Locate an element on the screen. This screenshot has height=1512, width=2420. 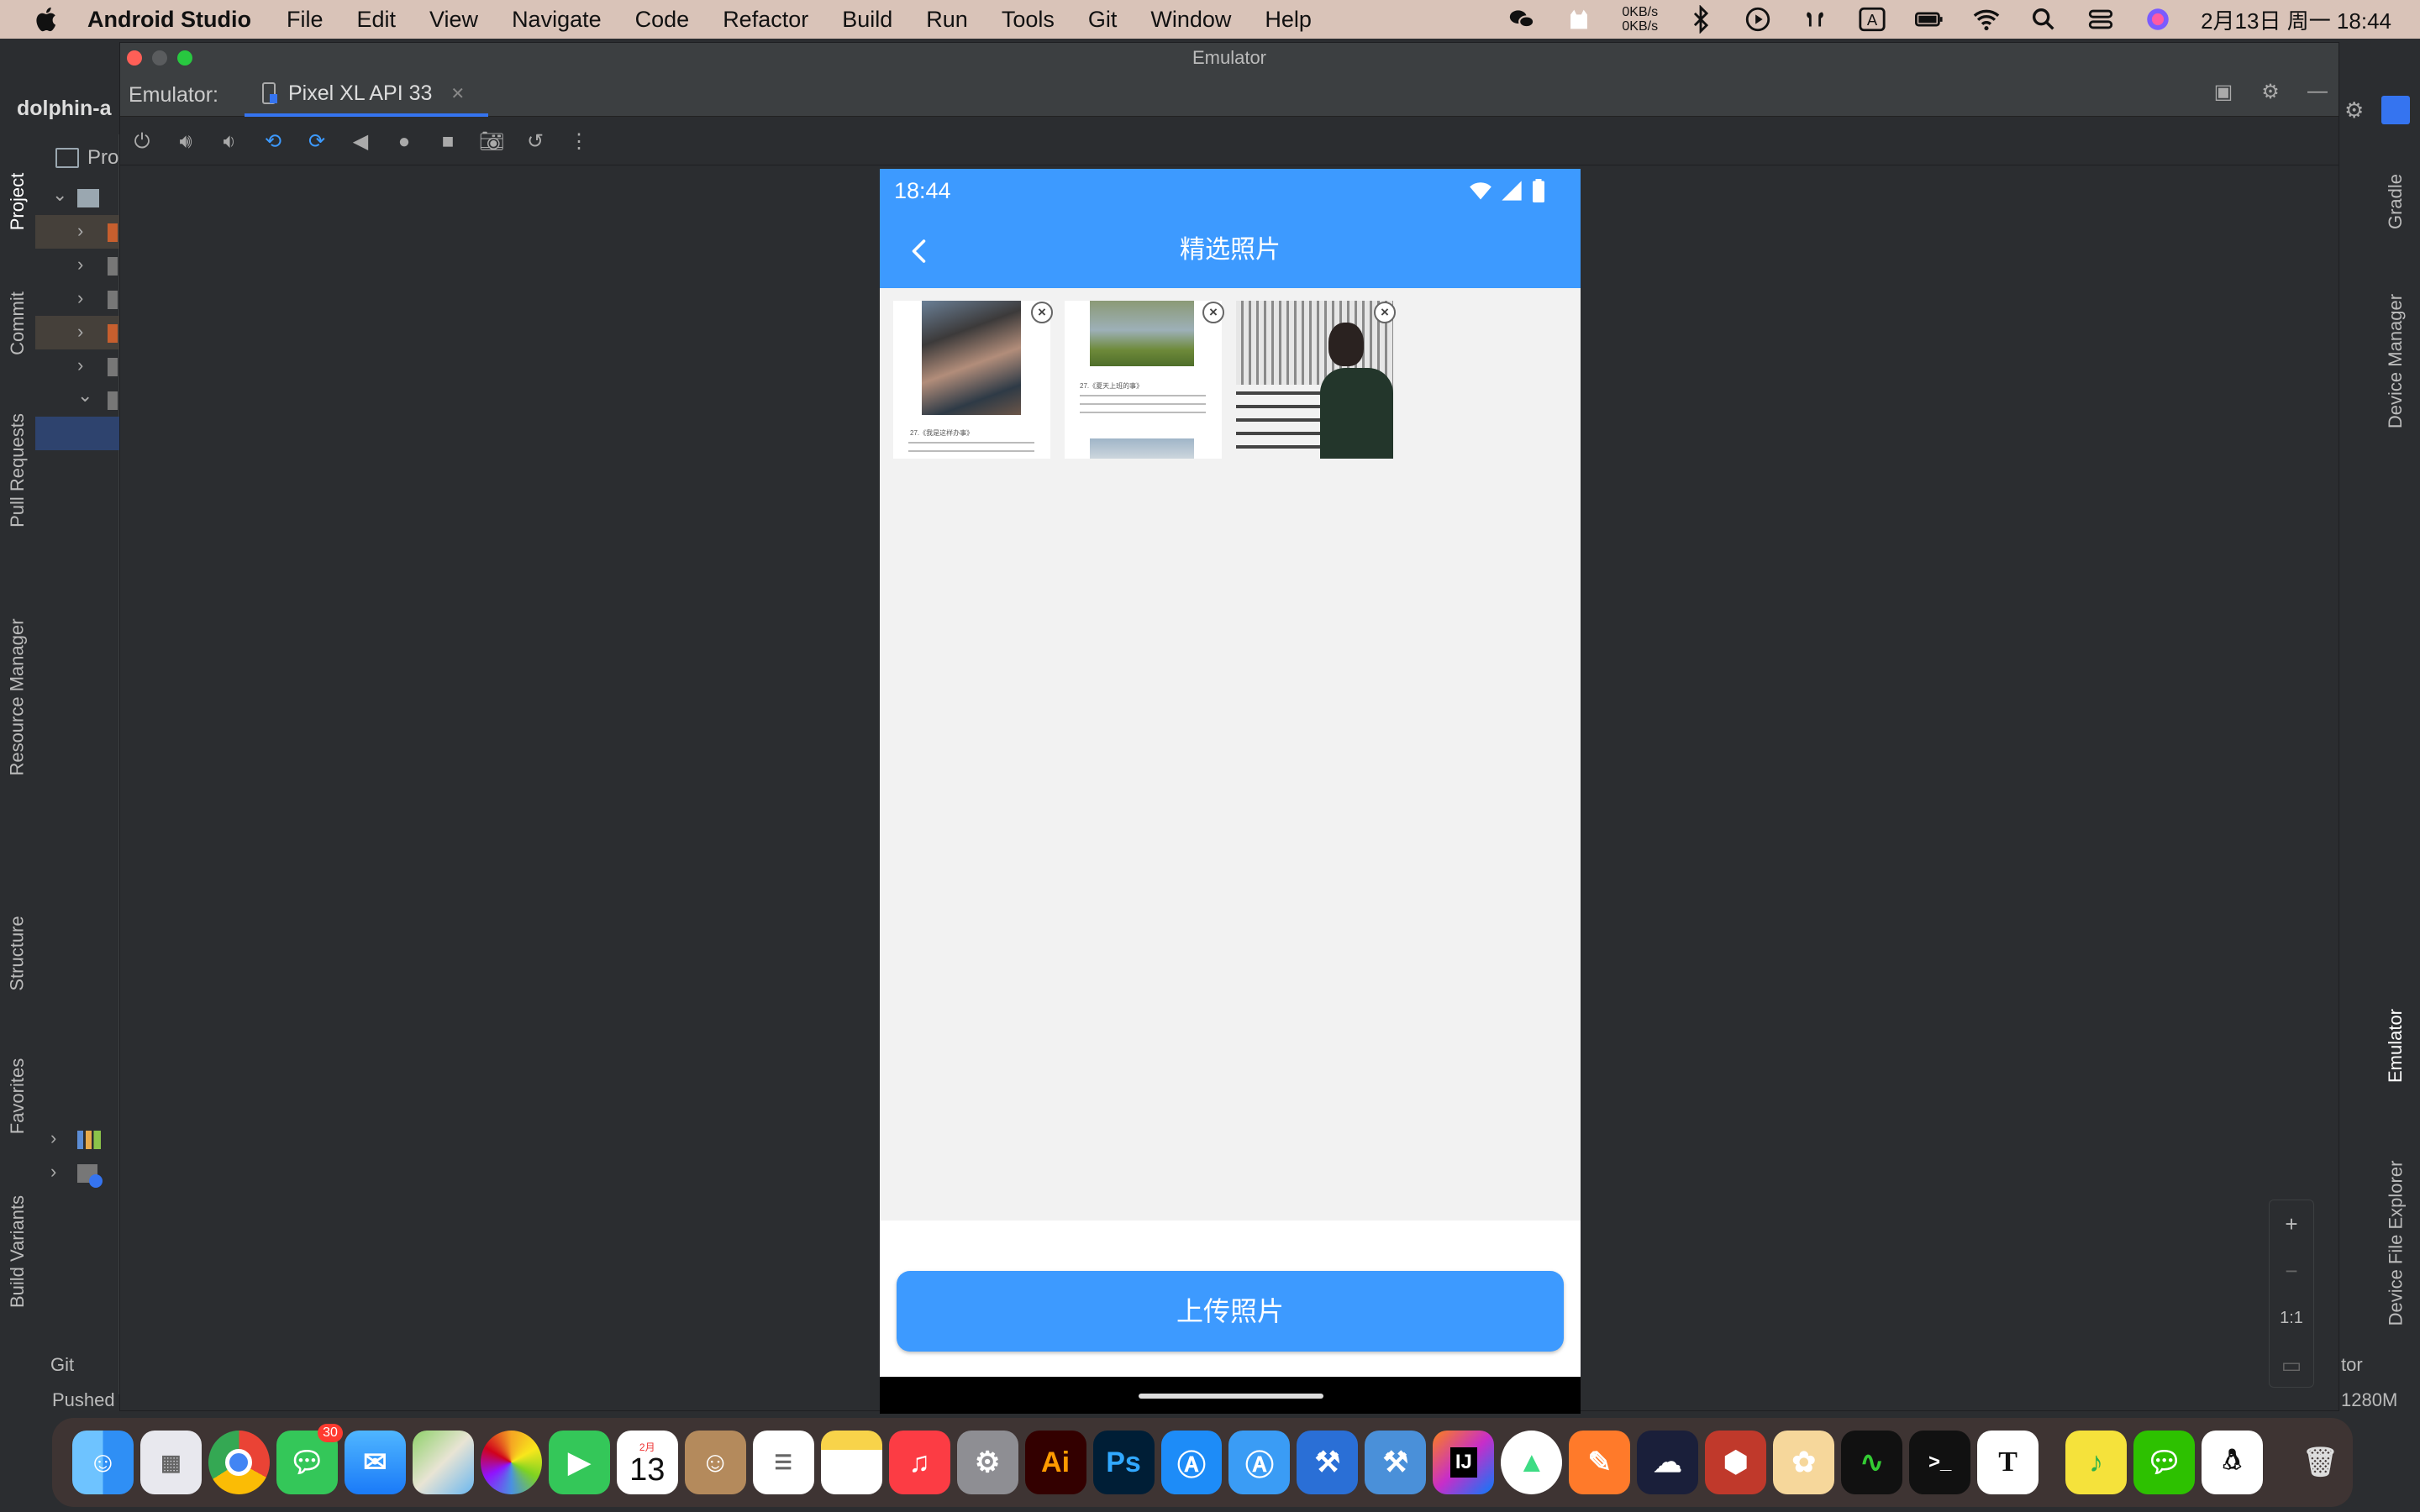
tab-device-manager: Device Manager is located at coordinates (2395, 361).